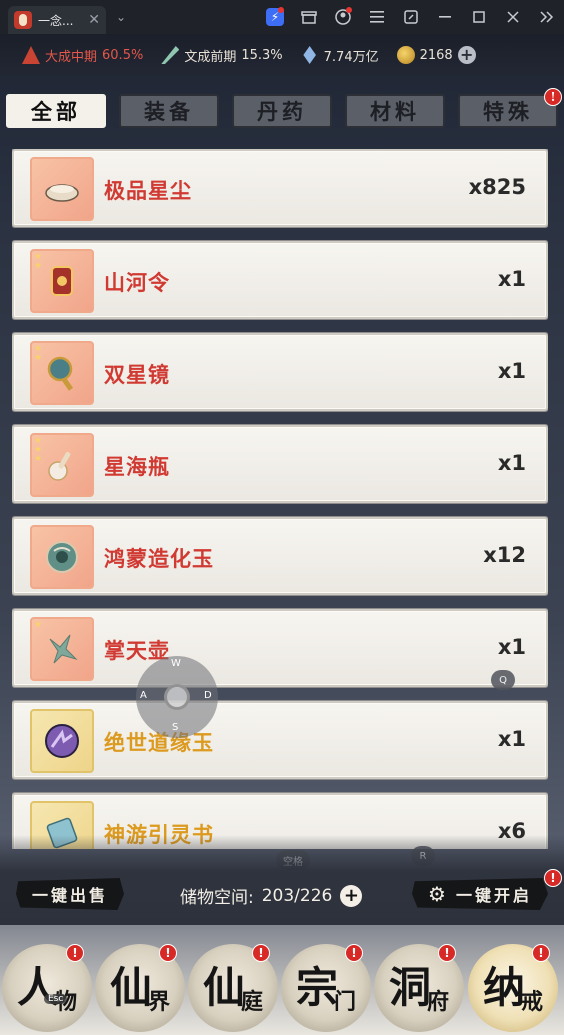 This screenshot has height=1035, width=564. I want to click on mirror-icon, so click(60, 373).